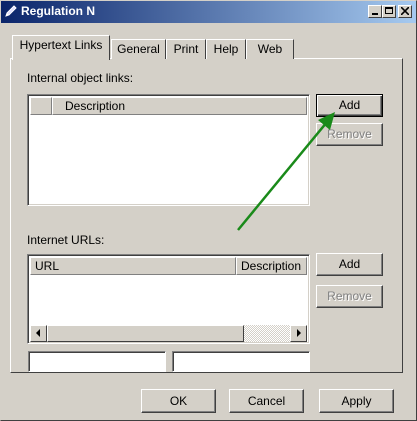 Image resolution: width=417 pixels, height=421 pixels. I want to click on close-button, so click(405, 11).